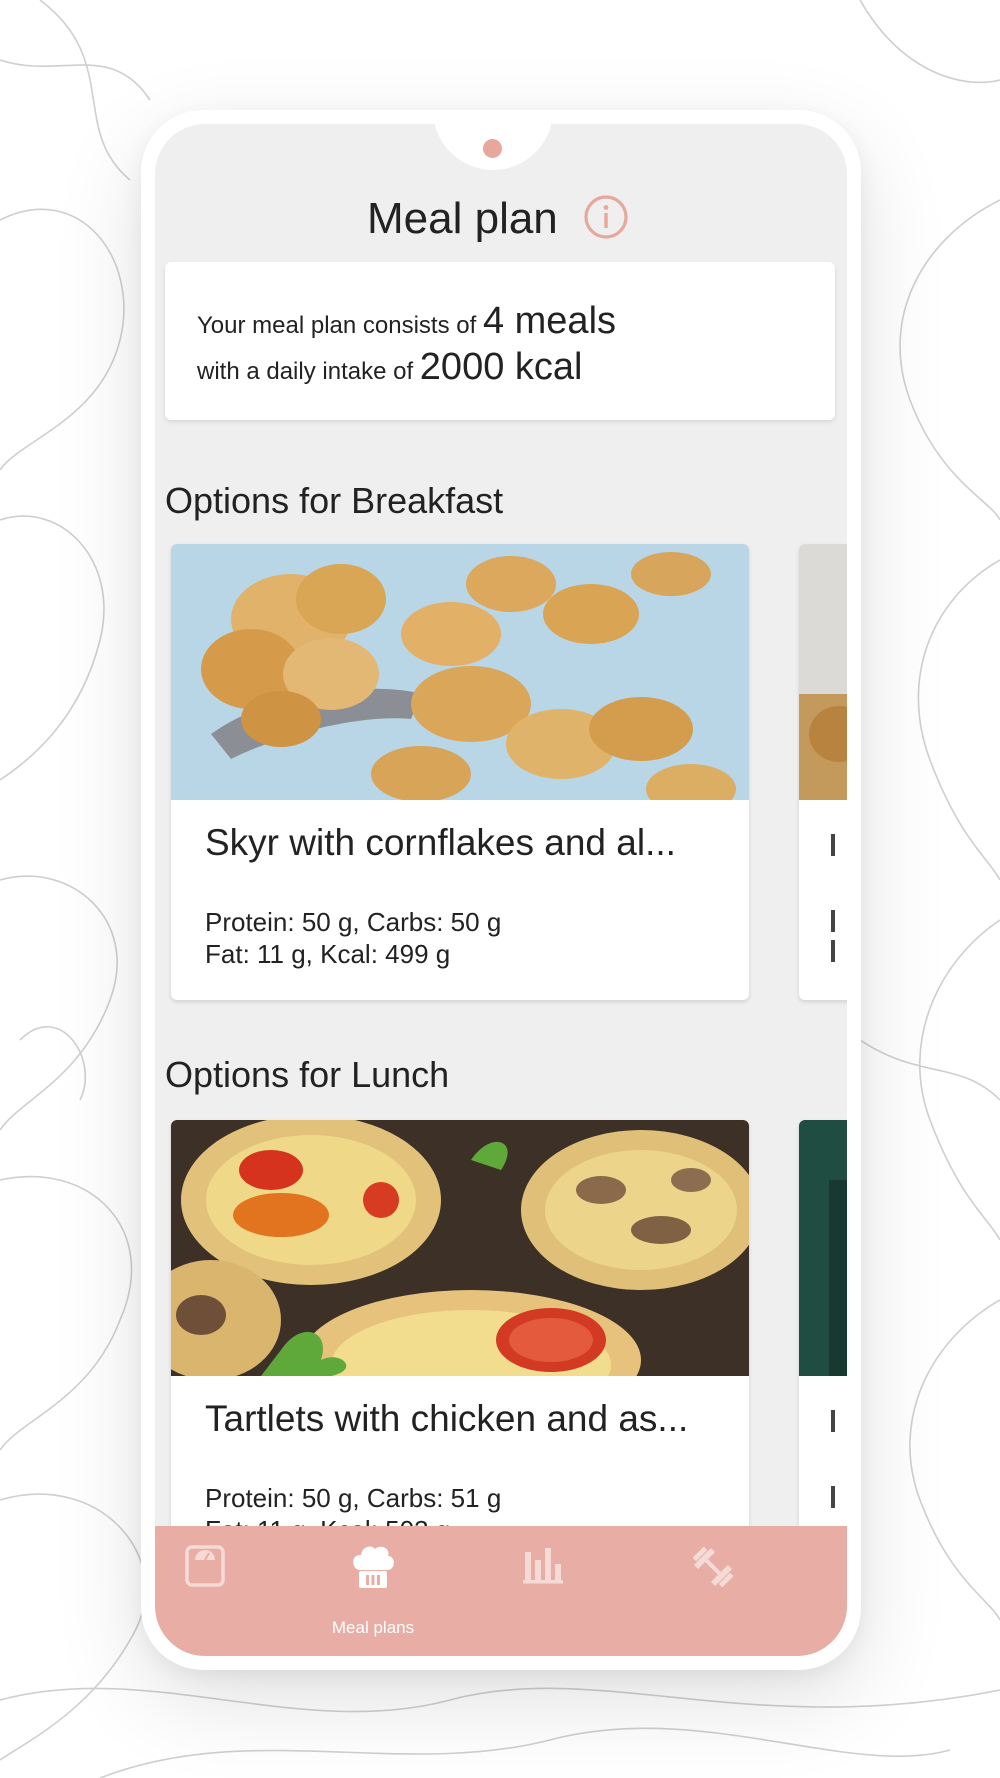  Describe the element at coordinates (713, 1594) in the screenshot. I see `nav-item-workouts` at that location.